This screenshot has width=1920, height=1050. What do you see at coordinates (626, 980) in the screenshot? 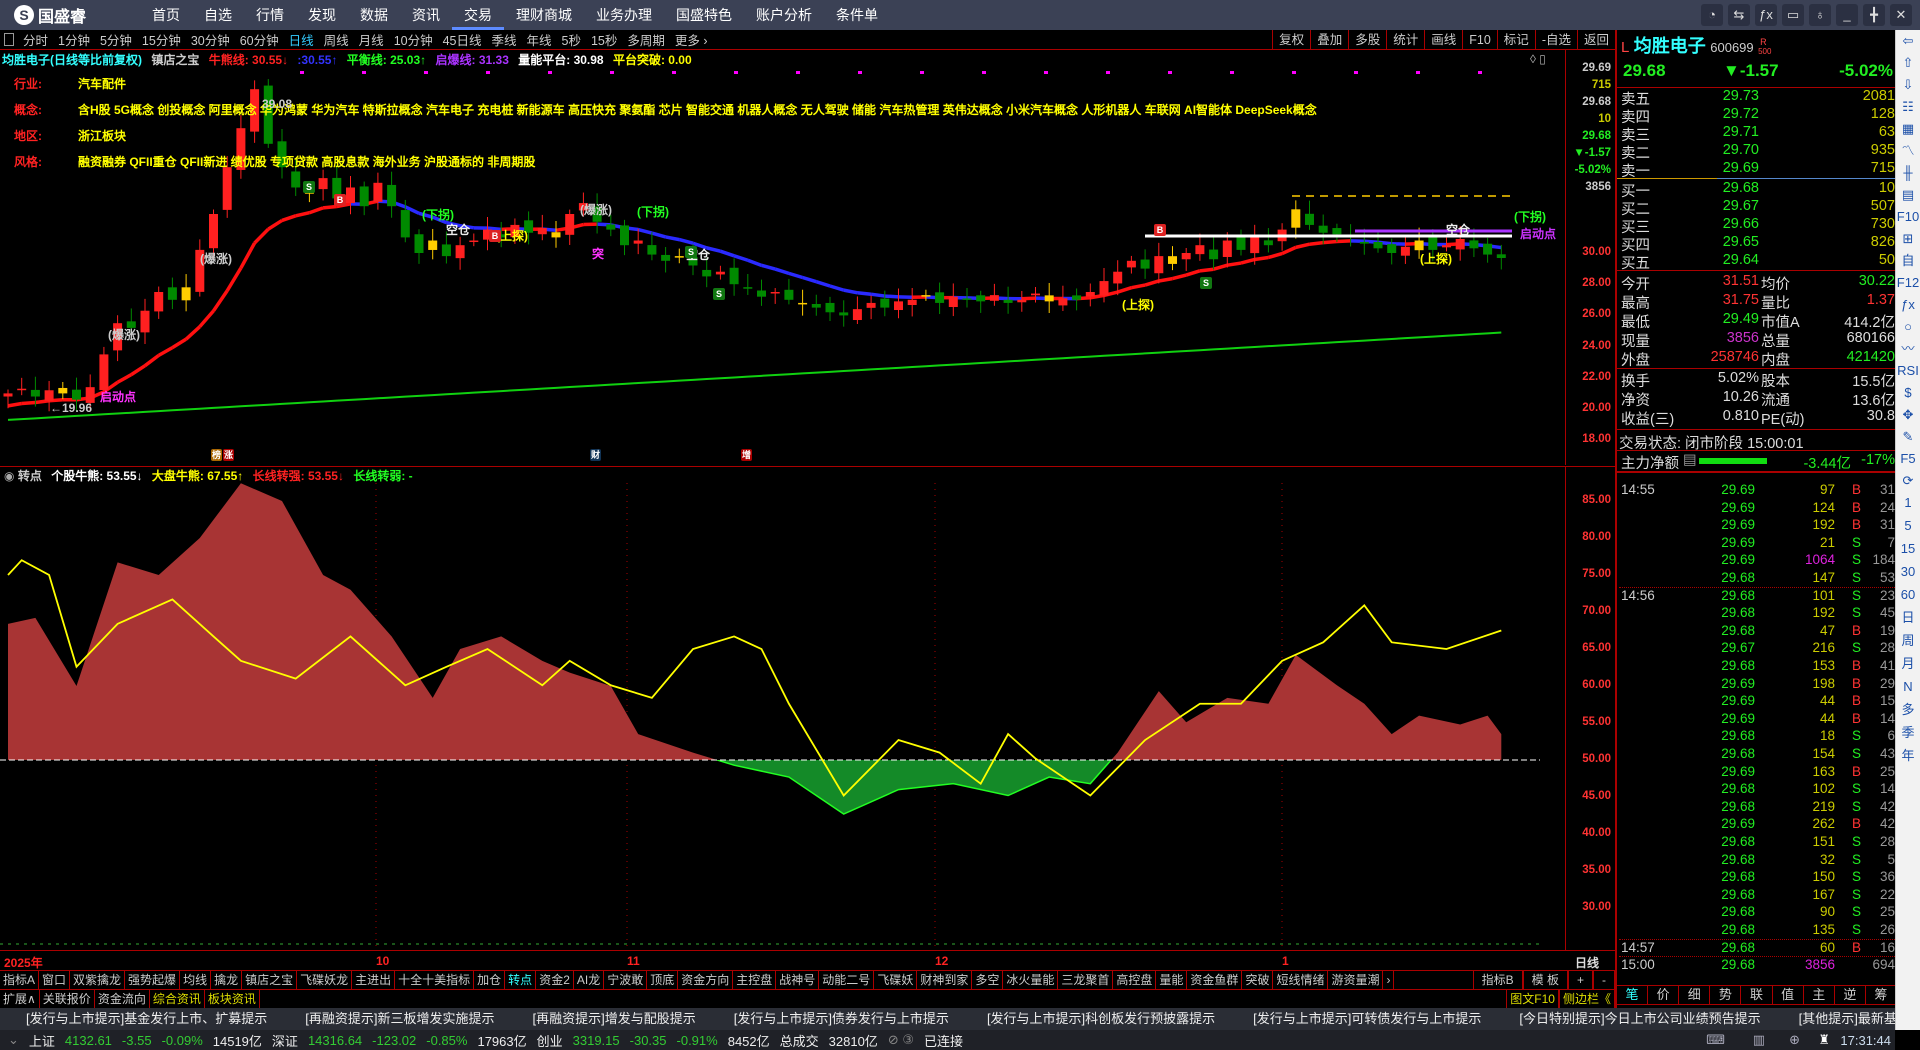
I see `indicator-tab: 宁波敢` at bounding box center [626, 980].